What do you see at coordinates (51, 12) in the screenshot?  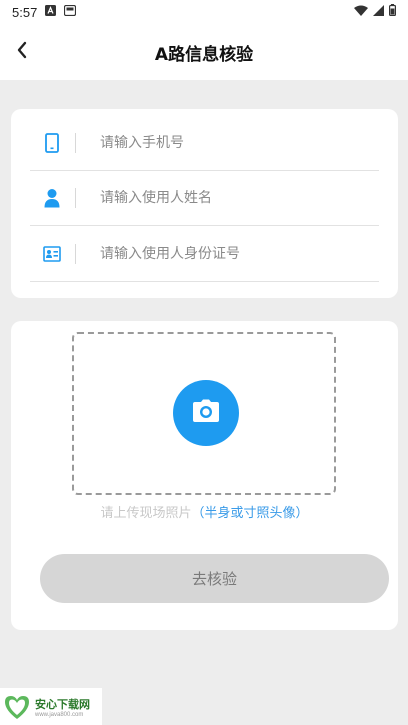 I see `a-notification-icon` at bounding box center [51, 12].